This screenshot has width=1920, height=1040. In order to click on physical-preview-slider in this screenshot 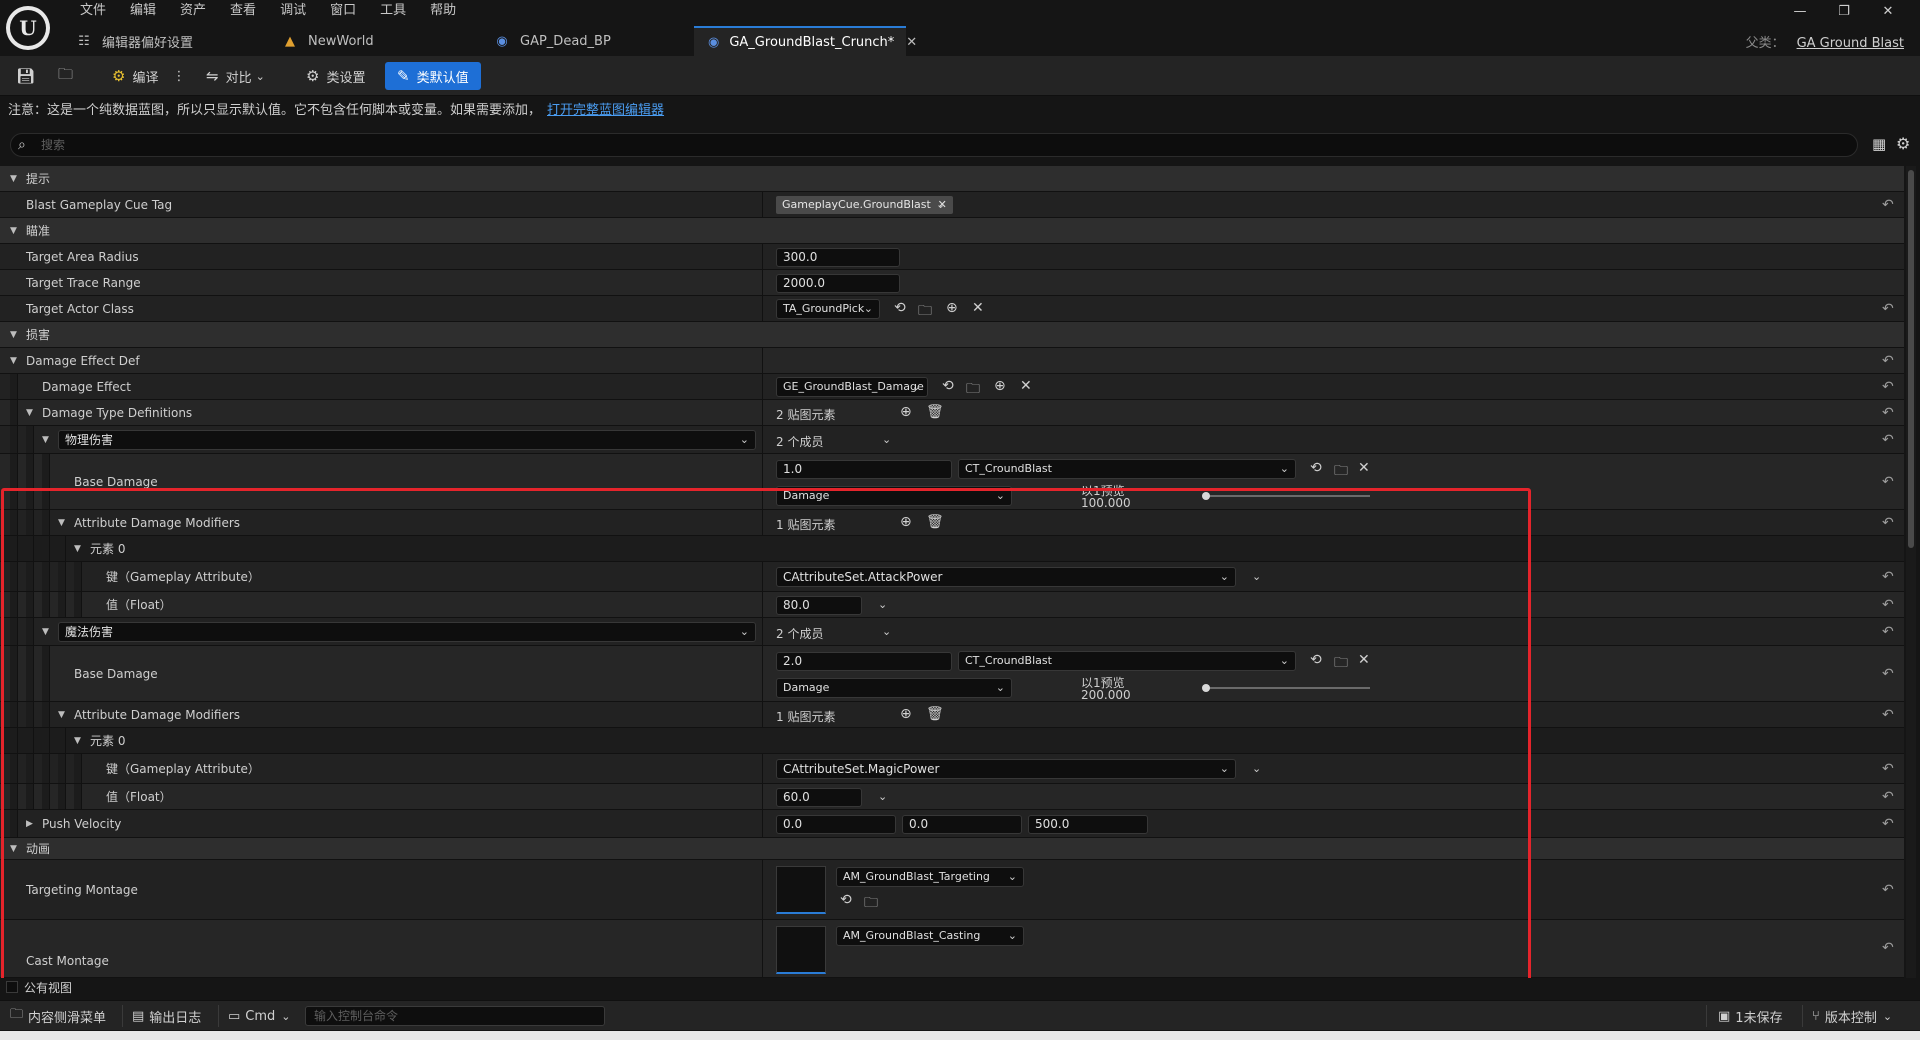, I will do `click(1287, 496)`.